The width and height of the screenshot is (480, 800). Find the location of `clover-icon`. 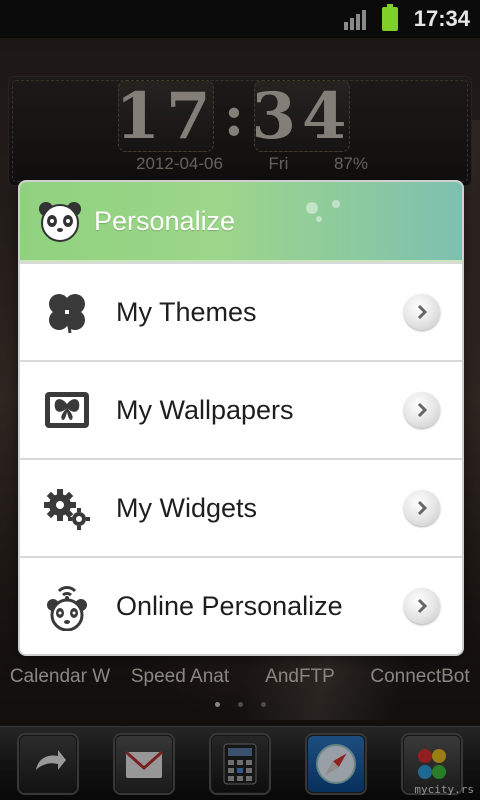

clover-icon is located at coordinates (67, 312).